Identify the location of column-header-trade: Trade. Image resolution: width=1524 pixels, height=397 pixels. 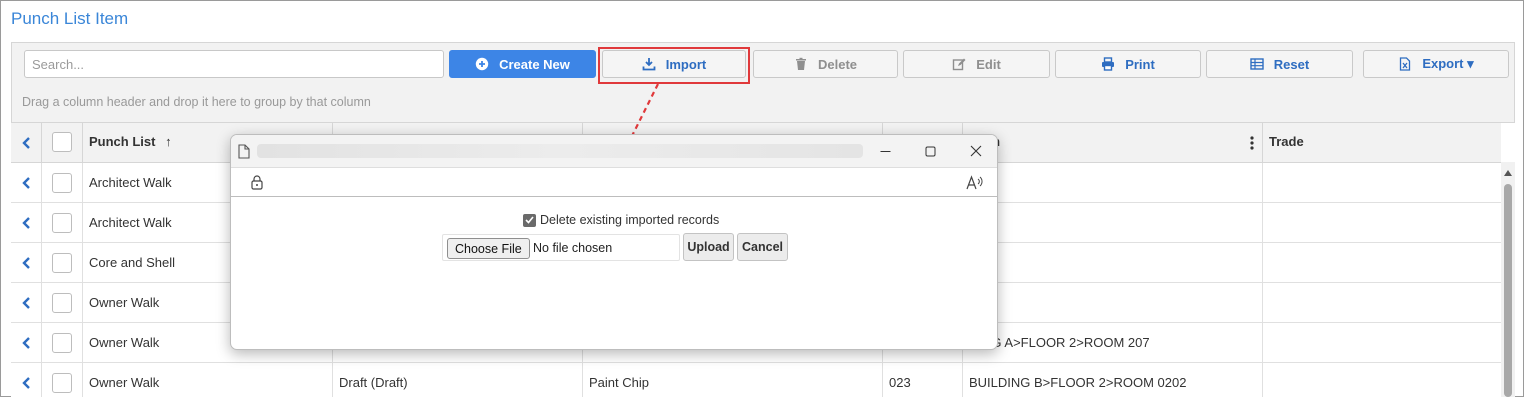
(1382, 143).